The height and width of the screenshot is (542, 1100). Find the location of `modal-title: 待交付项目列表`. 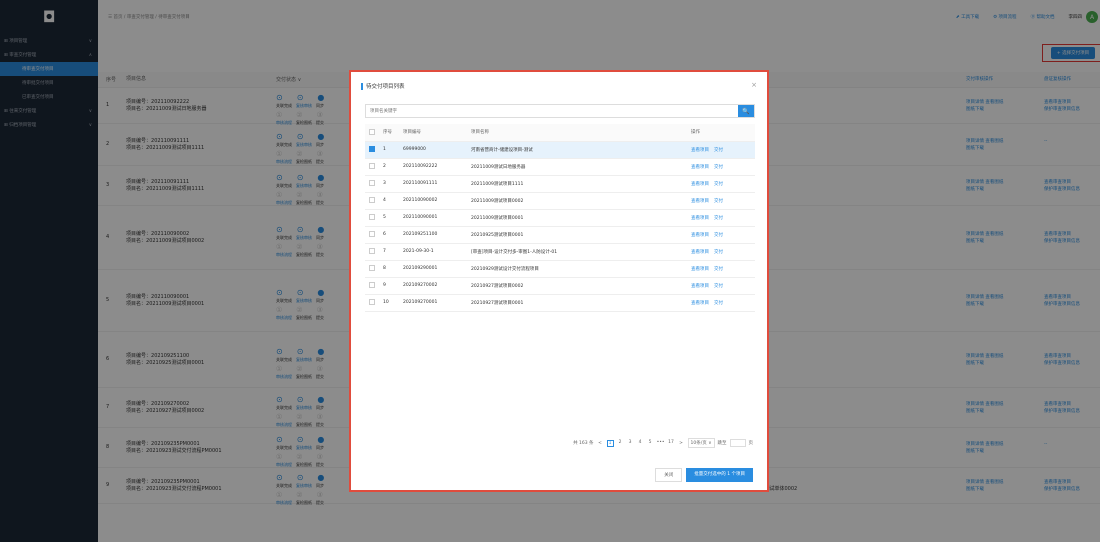

modal-title: 待交付项目列表 is located at coordinates (383, 86).